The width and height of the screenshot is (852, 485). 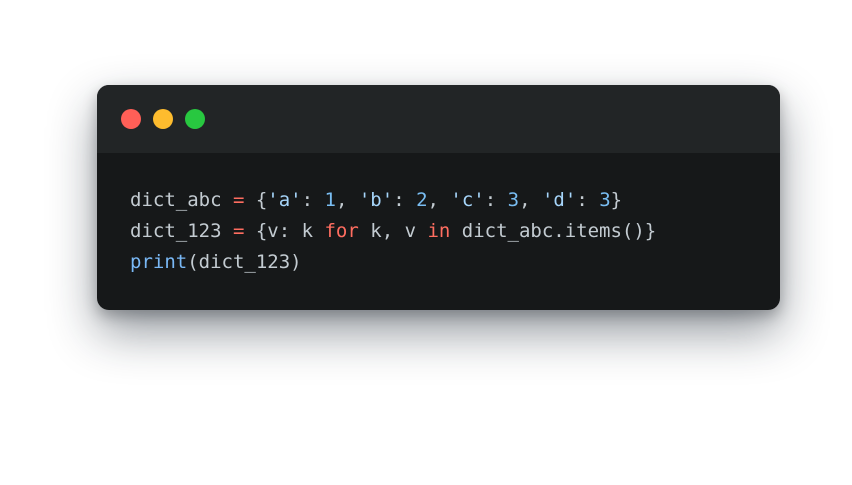 I want to click on minimize-dot-icon, so click(x=163, y=119).